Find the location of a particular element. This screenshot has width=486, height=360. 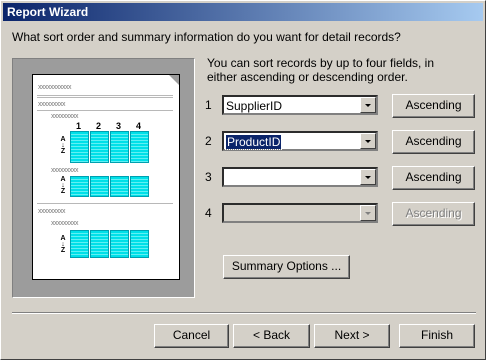

sort-field-combo-2: ProductID is located at coordinates (300, 141).